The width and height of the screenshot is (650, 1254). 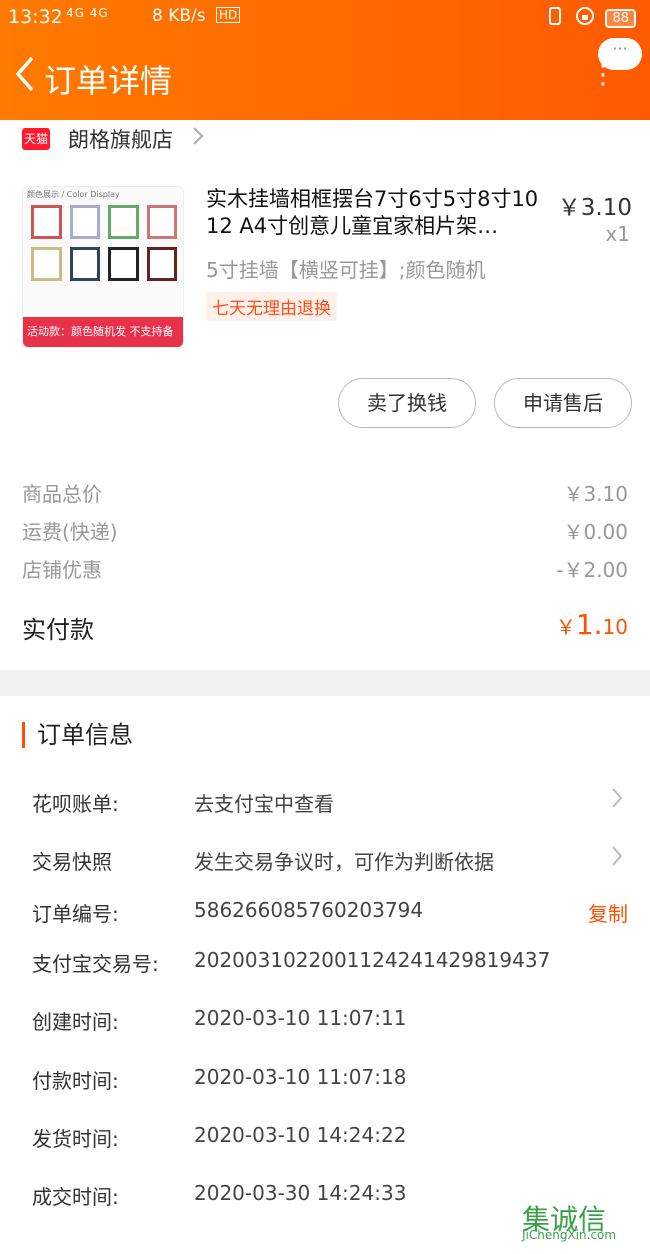 I want to click on total-label: 商品总价, so click(x=62, y=494).